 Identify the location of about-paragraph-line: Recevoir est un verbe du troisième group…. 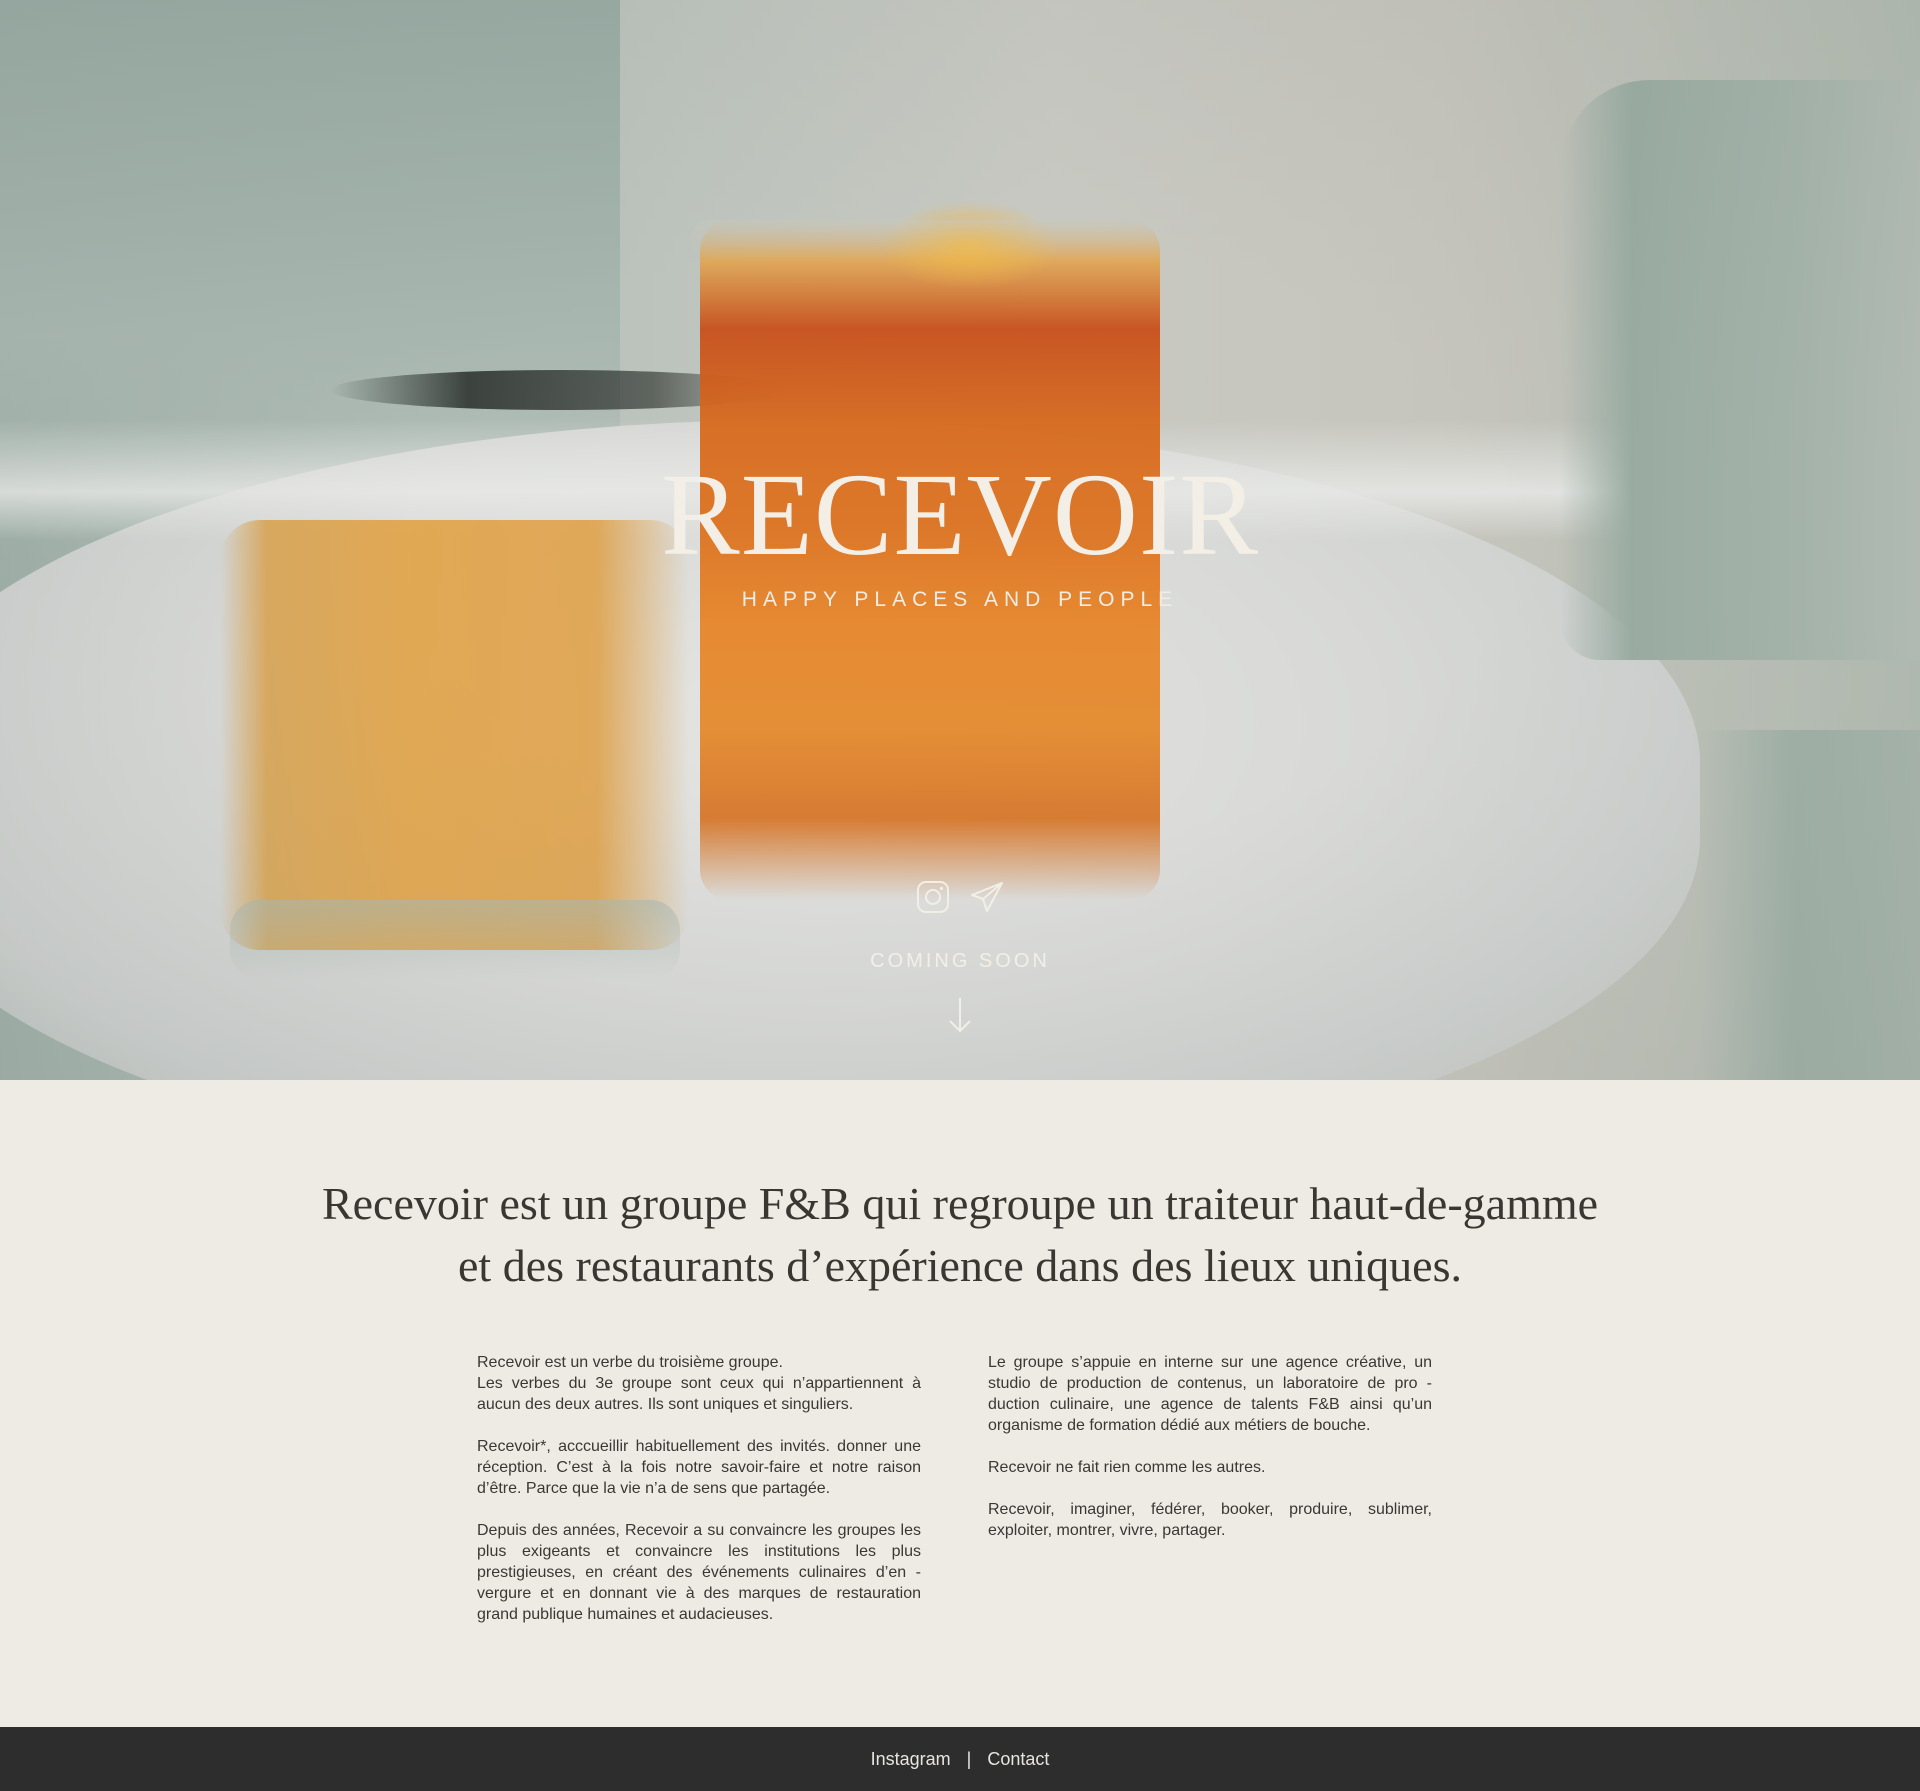
(699, 1383).